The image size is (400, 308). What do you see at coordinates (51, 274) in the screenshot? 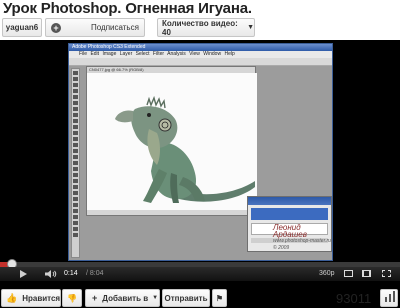
I see `volume-icon` at bounding box center [51, 274].